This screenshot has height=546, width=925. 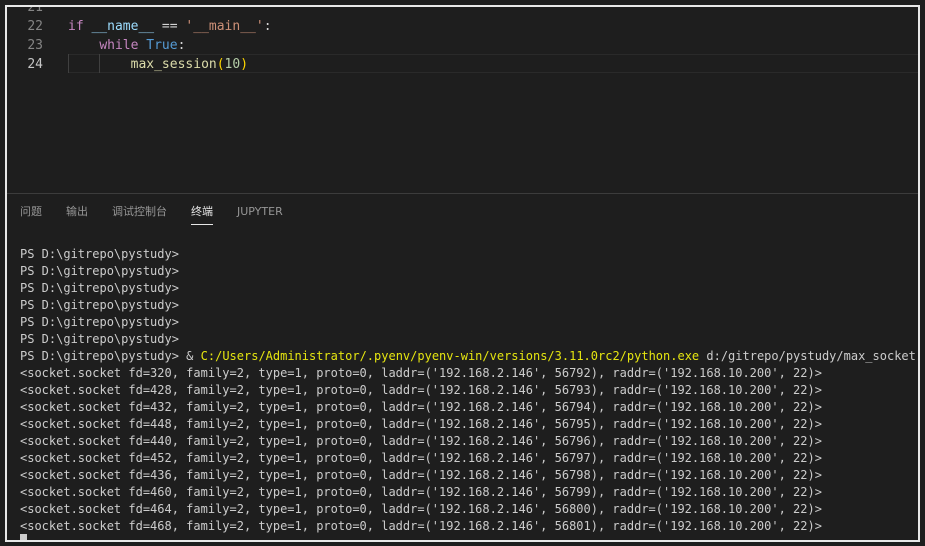 What do you see at coordinates (99, 356) in the screenshot?
I see `terminal-prompt: PS D:\gitrepo\pystudy>` at bounding box center [99, 356].